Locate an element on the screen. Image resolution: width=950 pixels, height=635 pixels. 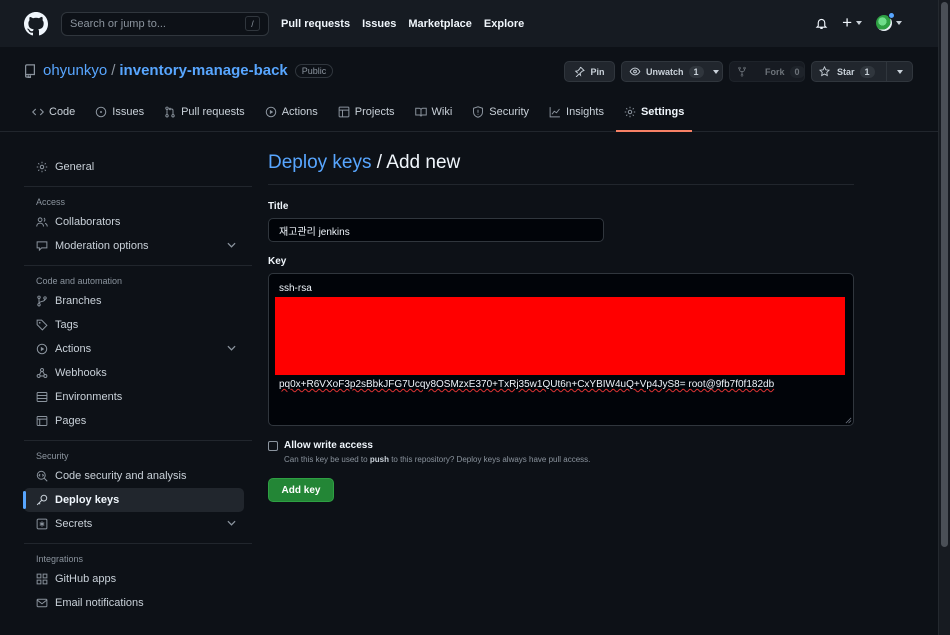
star-list-dropdown is located at coordinates (900, 71).